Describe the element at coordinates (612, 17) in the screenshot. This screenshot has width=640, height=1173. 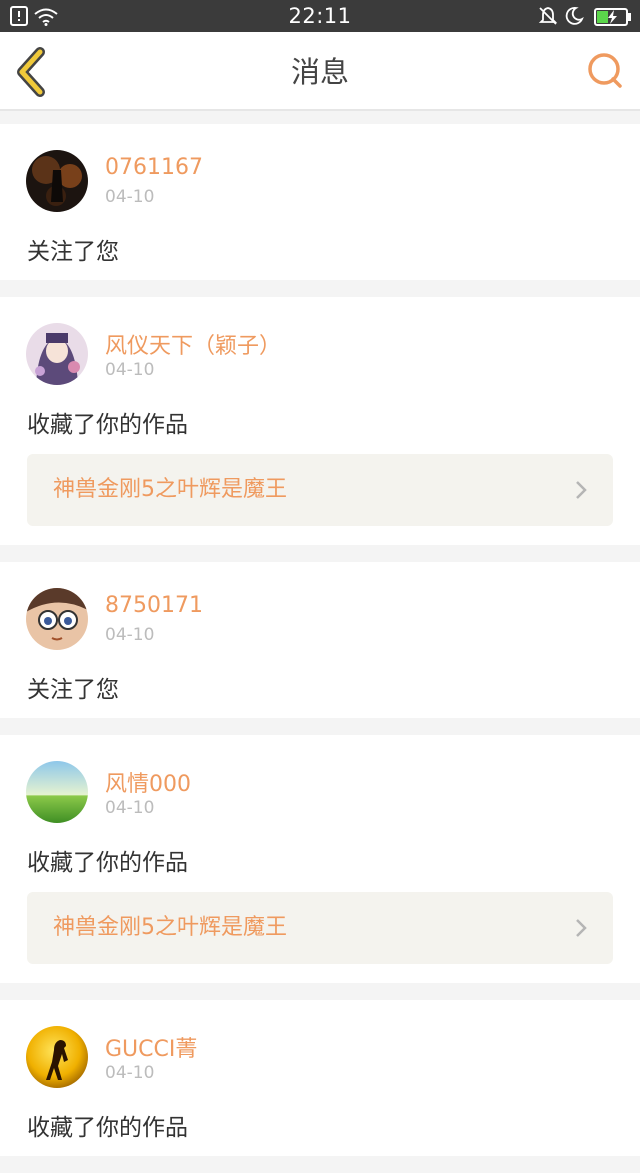
I see `battery-charging-icon` at that location.